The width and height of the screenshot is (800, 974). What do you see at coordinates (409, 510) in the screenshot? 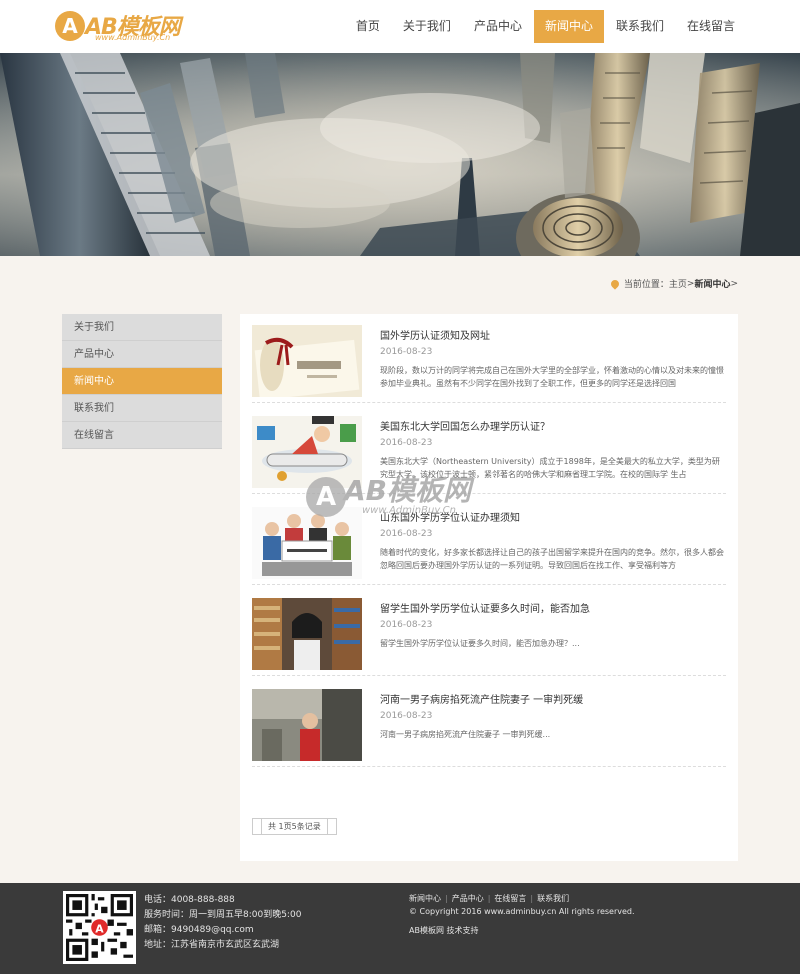
I see `watermark-subtitle: www.AdminBuy.Cn` at bounding box center [409, 510].